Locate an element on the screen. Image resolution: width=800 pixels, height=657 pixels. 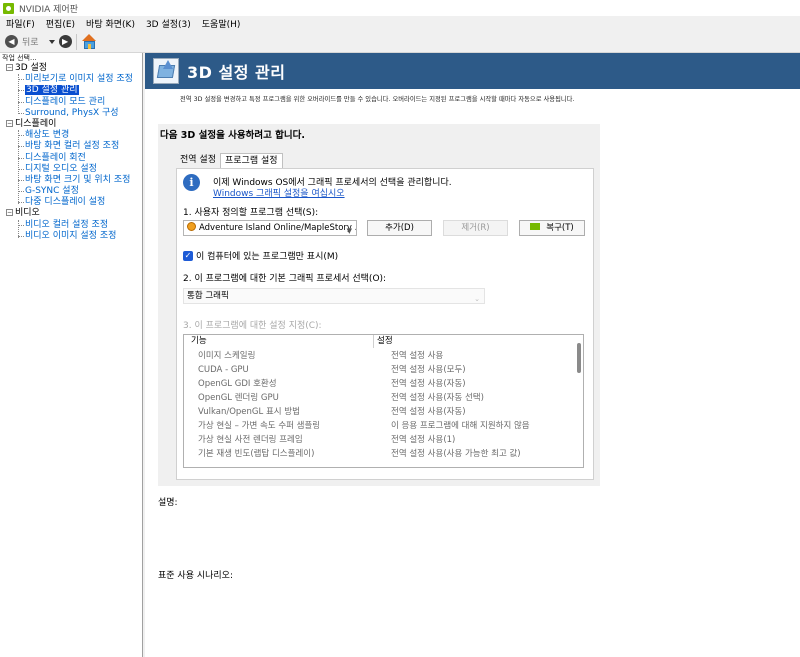
tree-item-surround-physx: Surround, PhysX 구성 is located at coordinates (71, 113).